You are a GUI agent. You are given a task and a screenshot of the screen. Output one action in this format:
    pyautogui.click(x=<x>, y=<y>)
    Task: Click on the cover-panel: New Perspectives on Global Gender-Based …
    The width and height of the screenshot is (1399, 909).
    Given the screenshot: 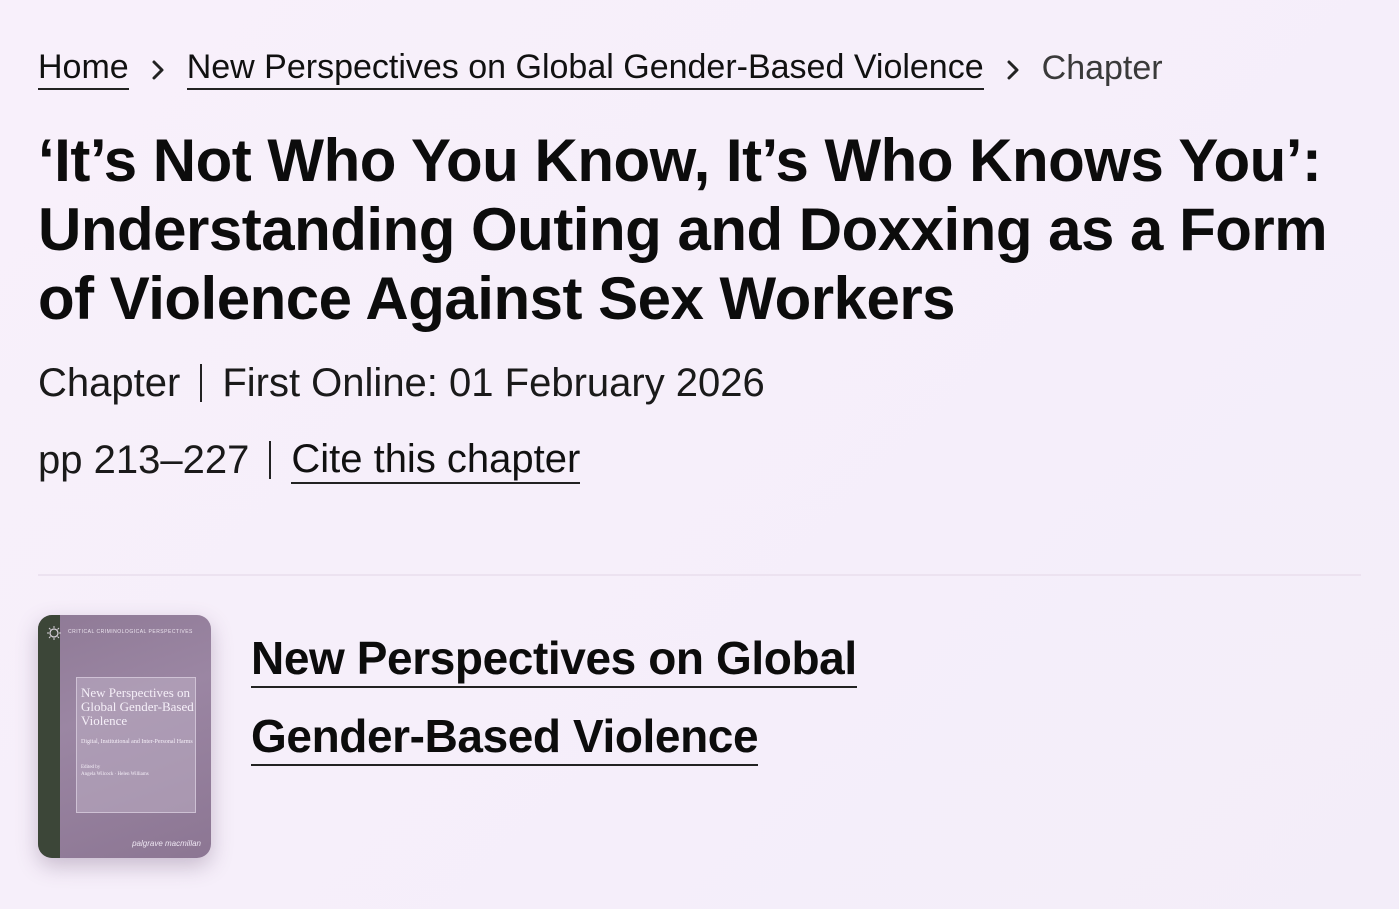 What is the action you would take?
    pyautogui.click(x=136, y=745)
    